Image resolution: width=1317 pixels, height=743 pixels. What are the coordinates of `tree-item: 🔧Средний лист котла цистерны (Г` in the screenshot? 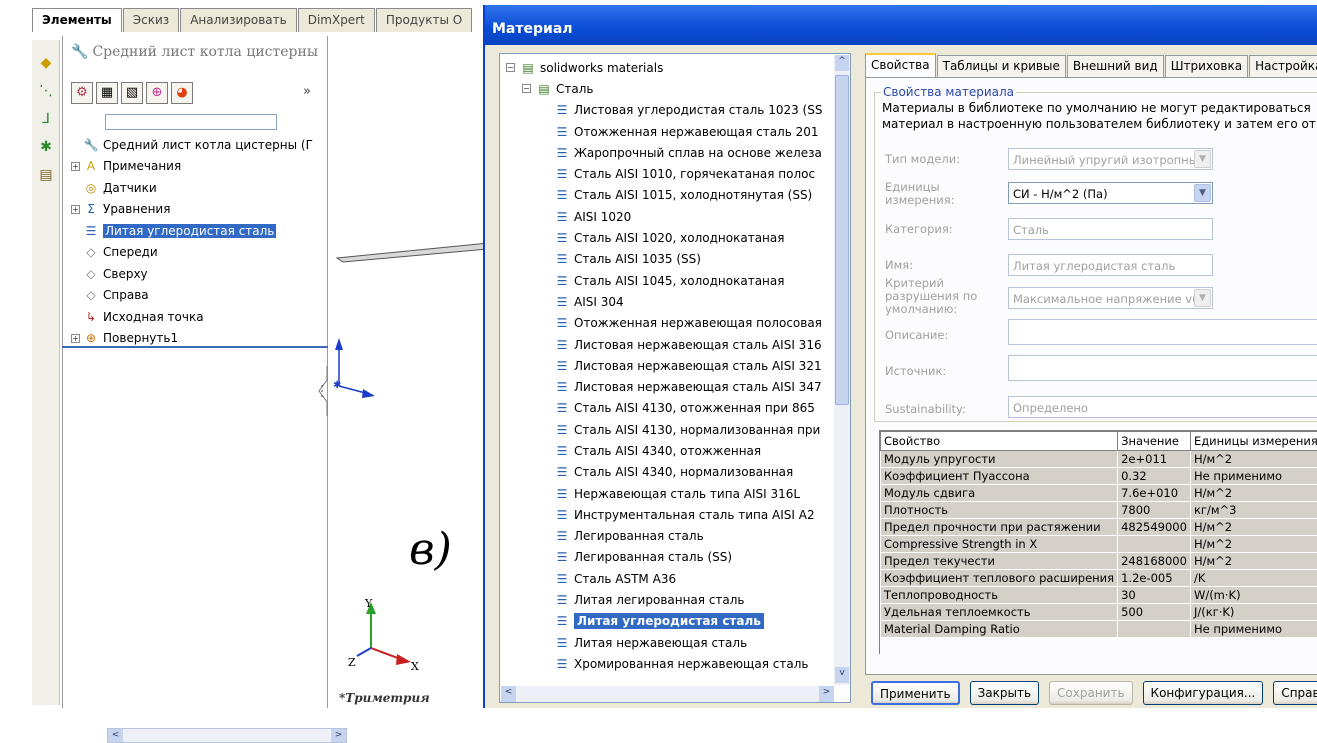 It's located at (197, 145).